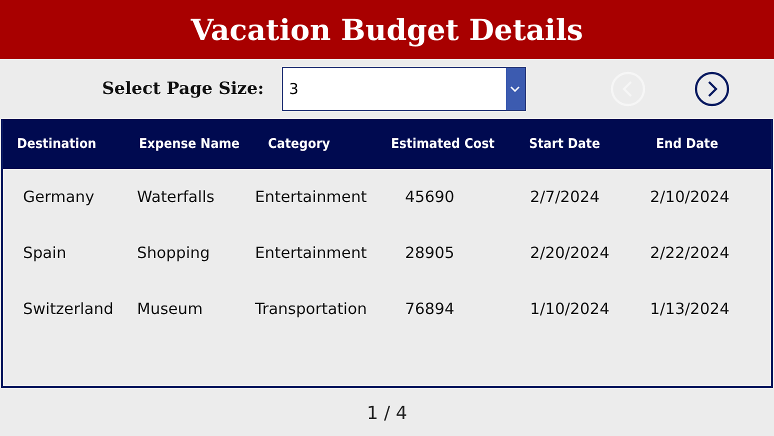 The image size is (774, 436). I want to click on table-cell-text: 2/20/2024, so click(569, 253).